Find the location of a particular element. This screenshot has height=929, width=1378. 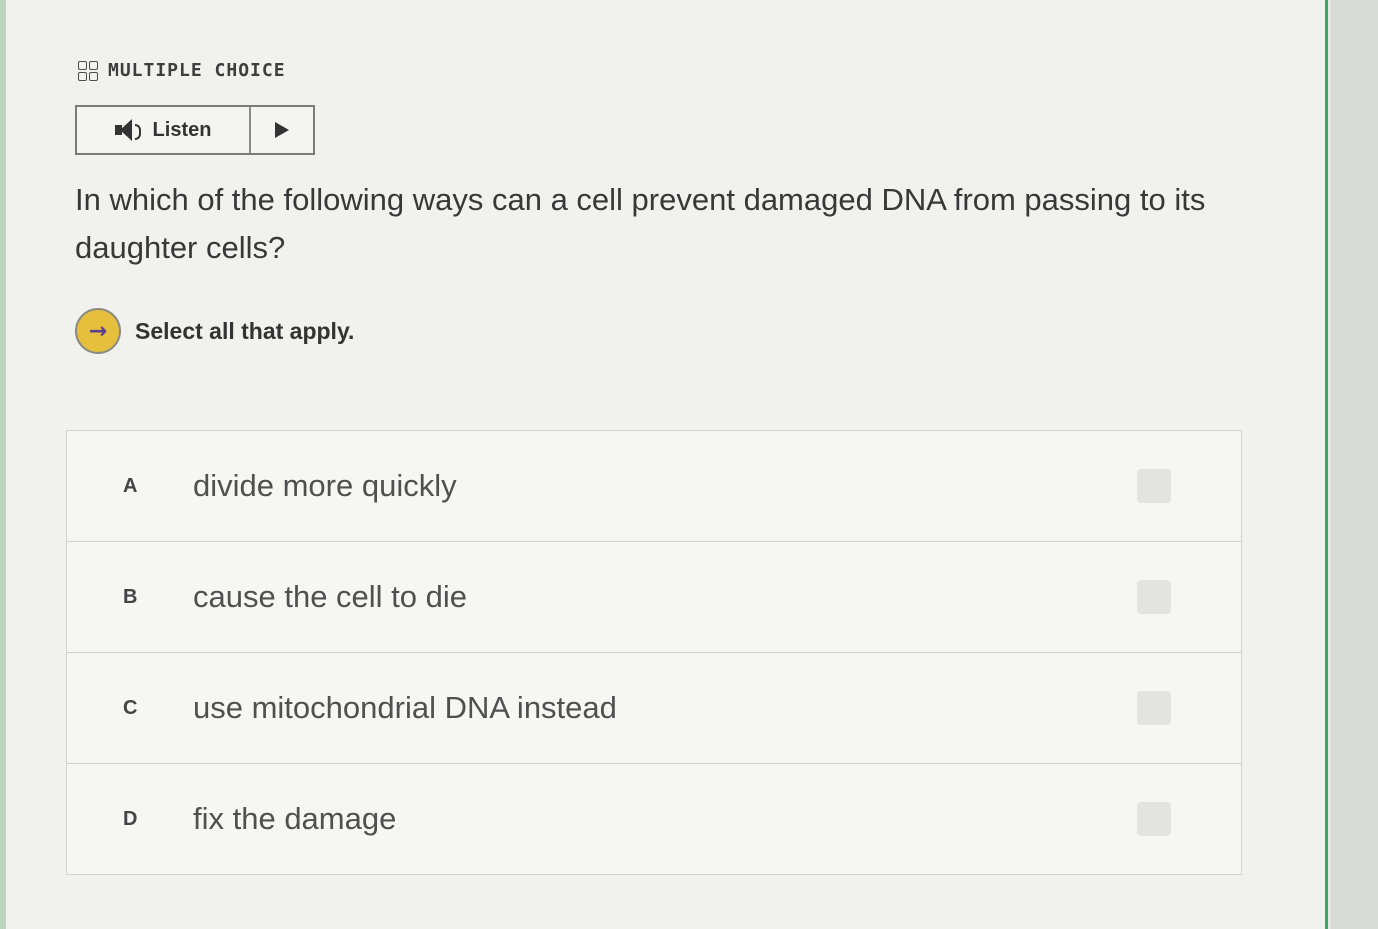

question-type-label: MULTIPLE CHOICE is located at coordinates (197, 70).